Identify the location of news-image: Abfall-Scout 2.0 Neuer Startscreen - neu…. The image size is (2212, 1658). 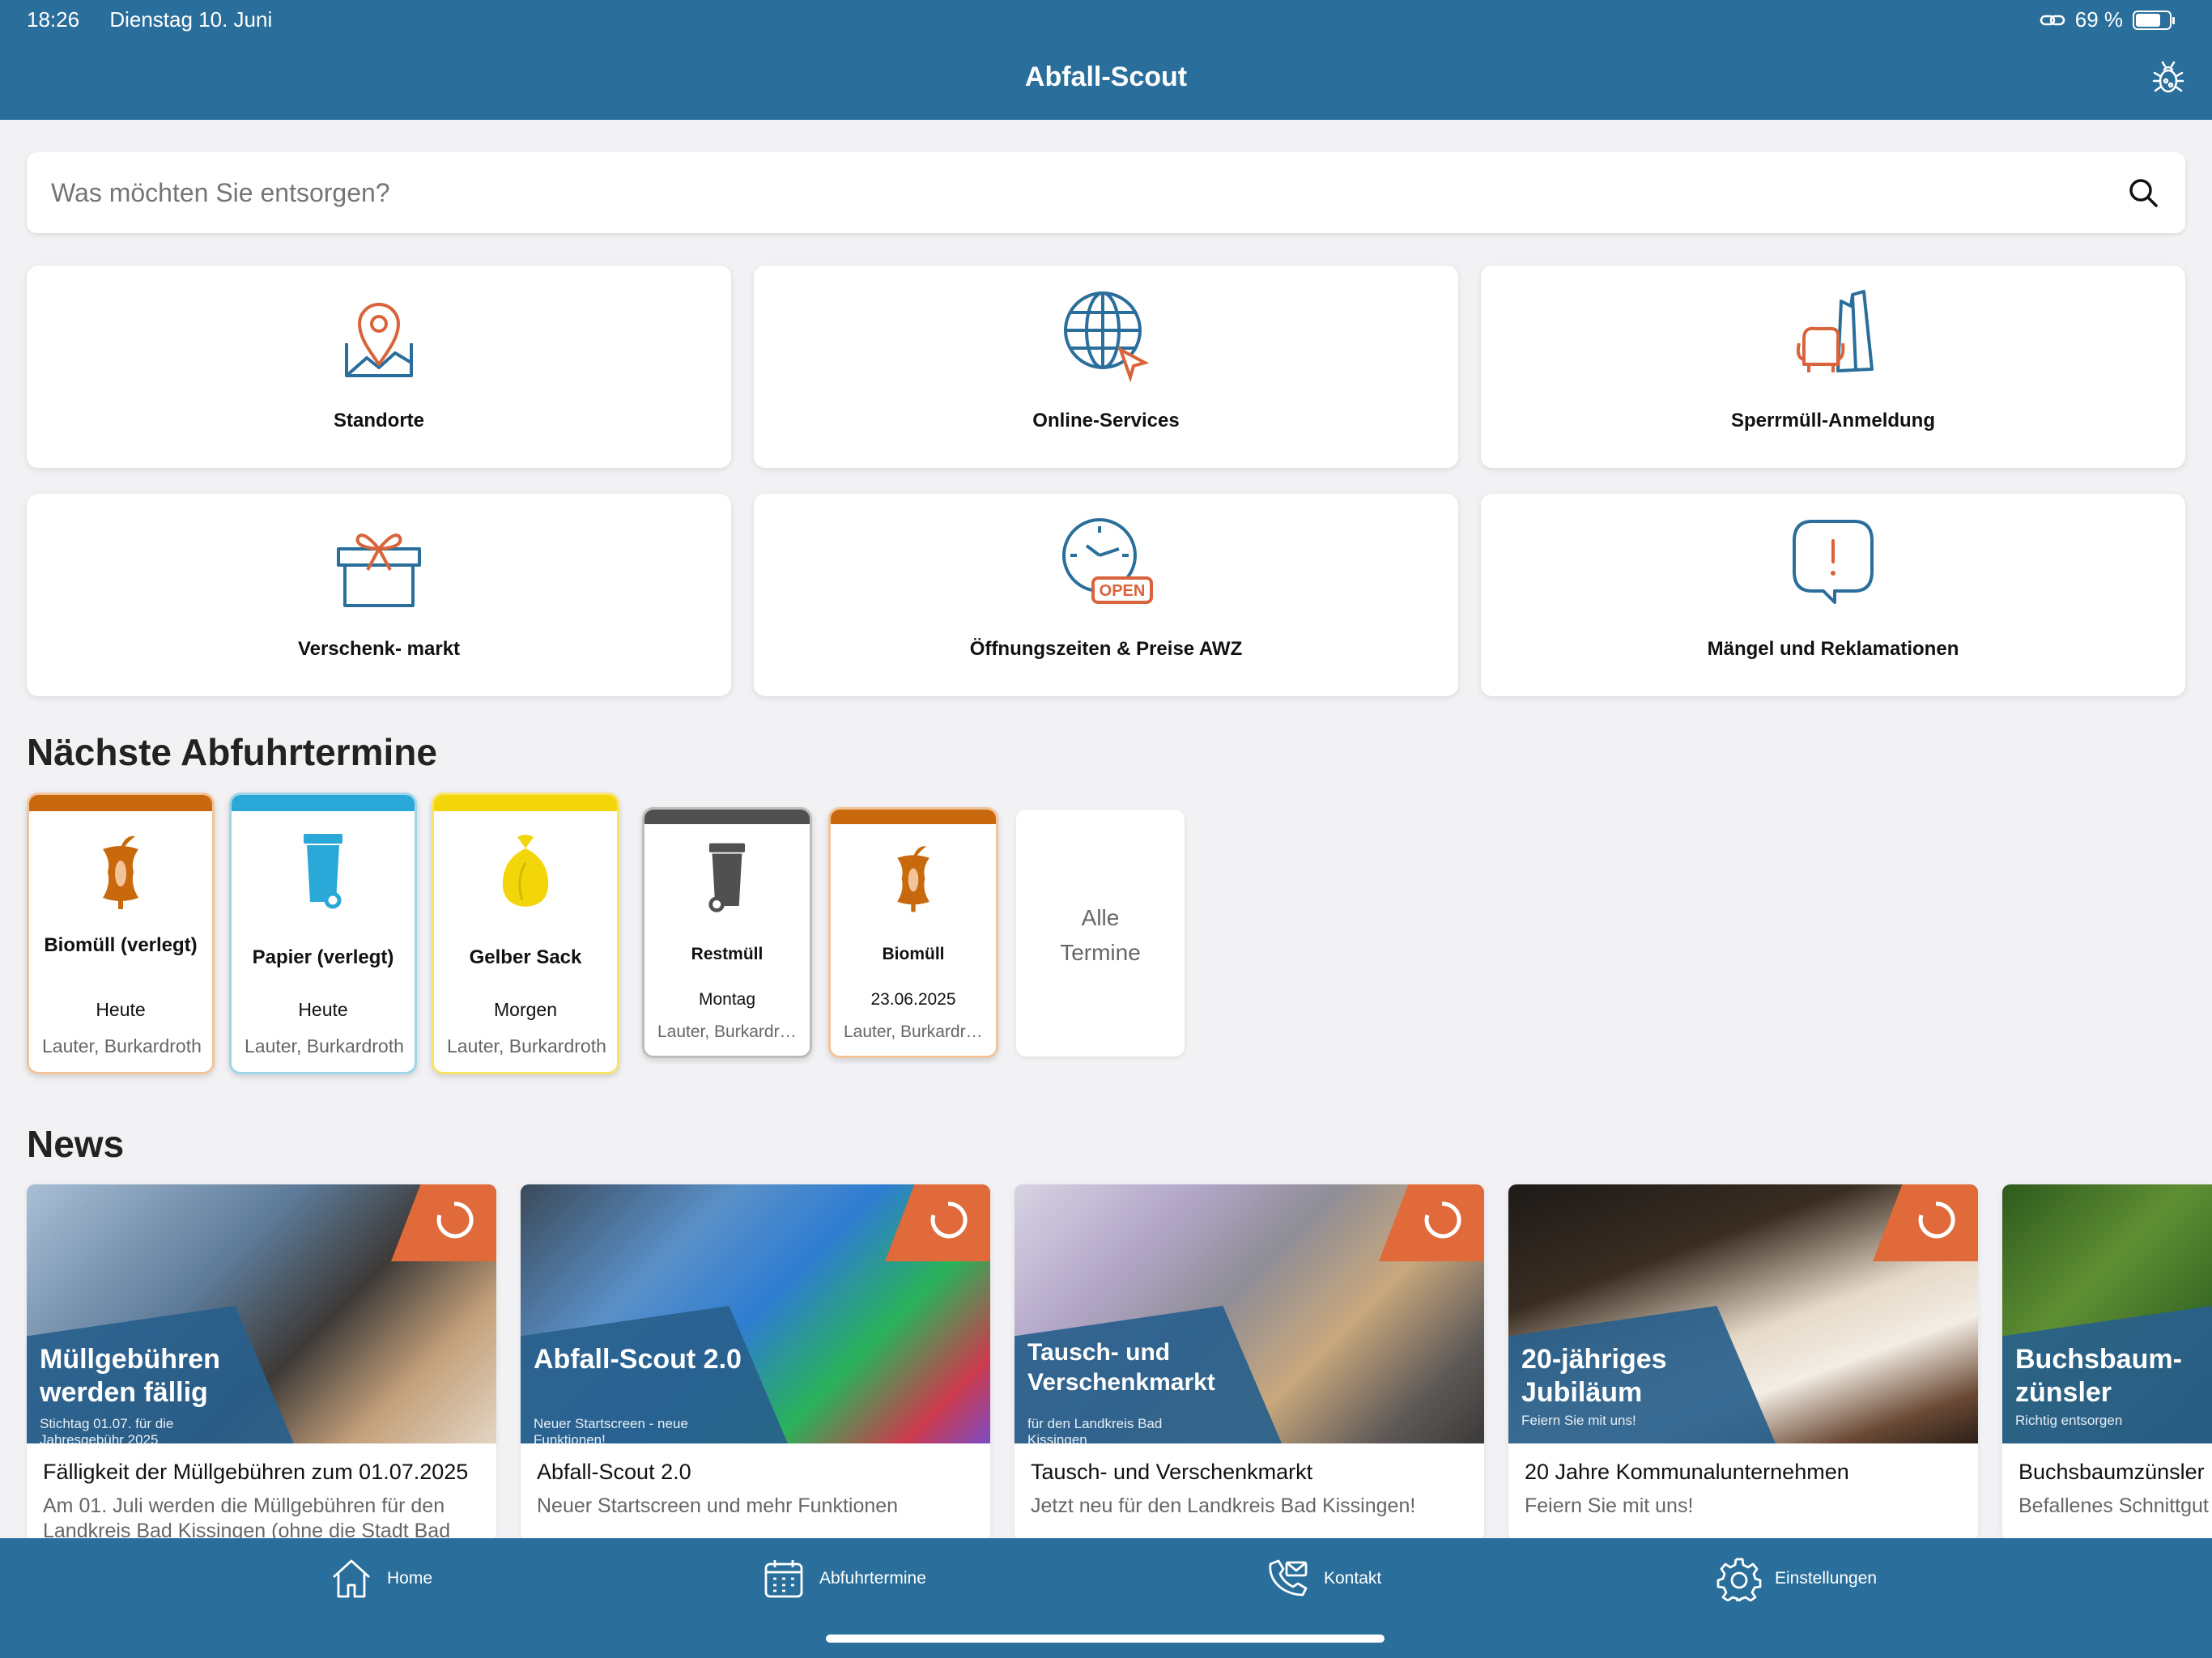
(756, 1313).